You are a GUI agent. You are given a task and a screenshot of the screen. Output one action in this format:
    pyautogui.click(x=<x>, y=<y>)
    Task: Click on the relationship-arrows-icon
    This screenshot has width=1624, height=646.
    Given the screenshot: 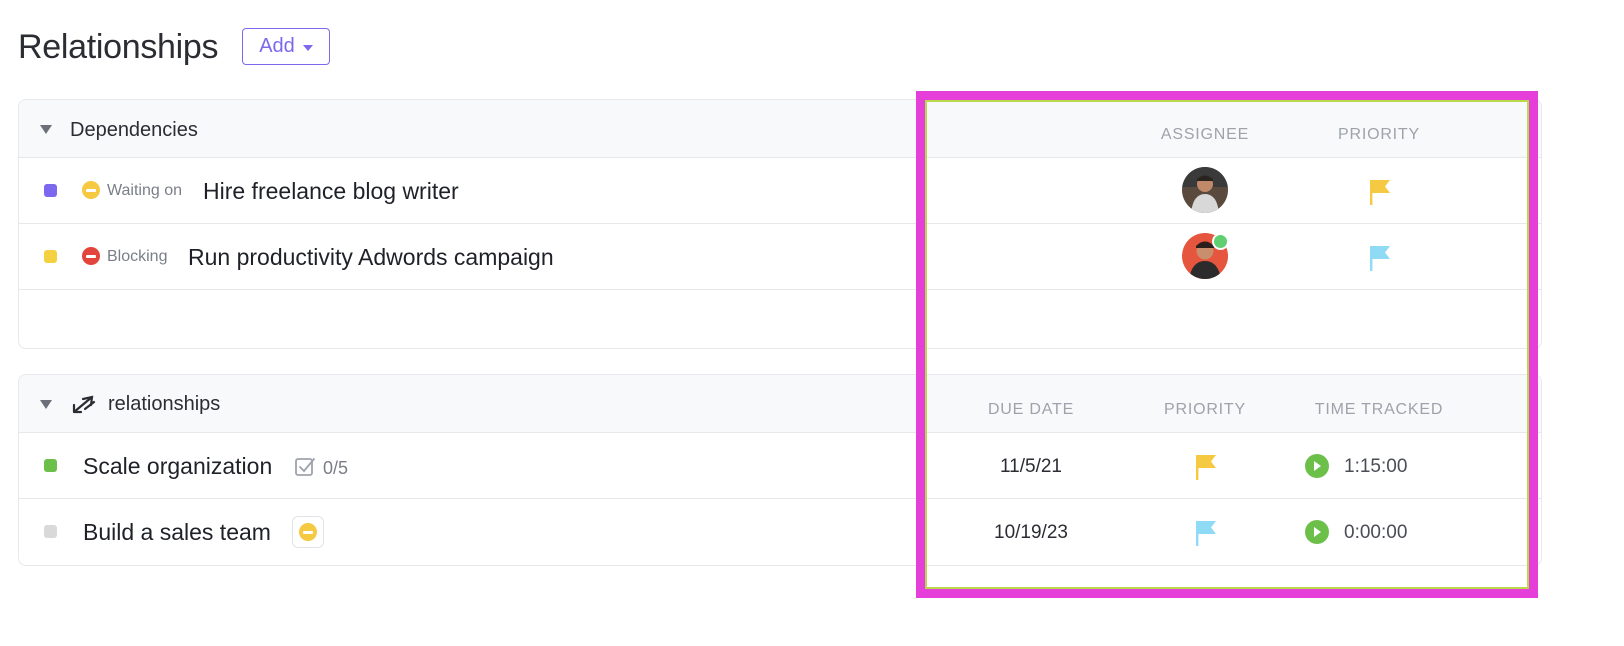 What is the action you would take?
    pyautogui.click(x=84, y=404)
    